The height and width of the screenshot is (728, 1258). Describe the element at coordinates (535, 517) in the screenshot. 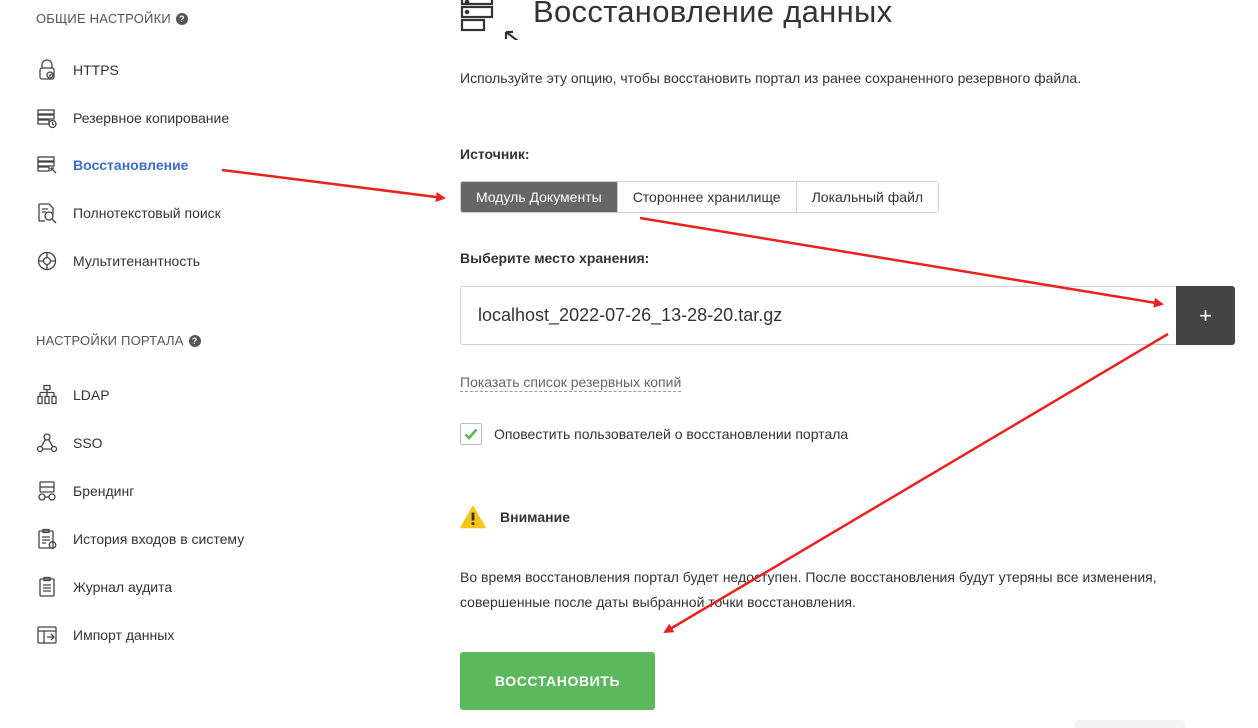

I see `warning-title: Внимание` at that location.